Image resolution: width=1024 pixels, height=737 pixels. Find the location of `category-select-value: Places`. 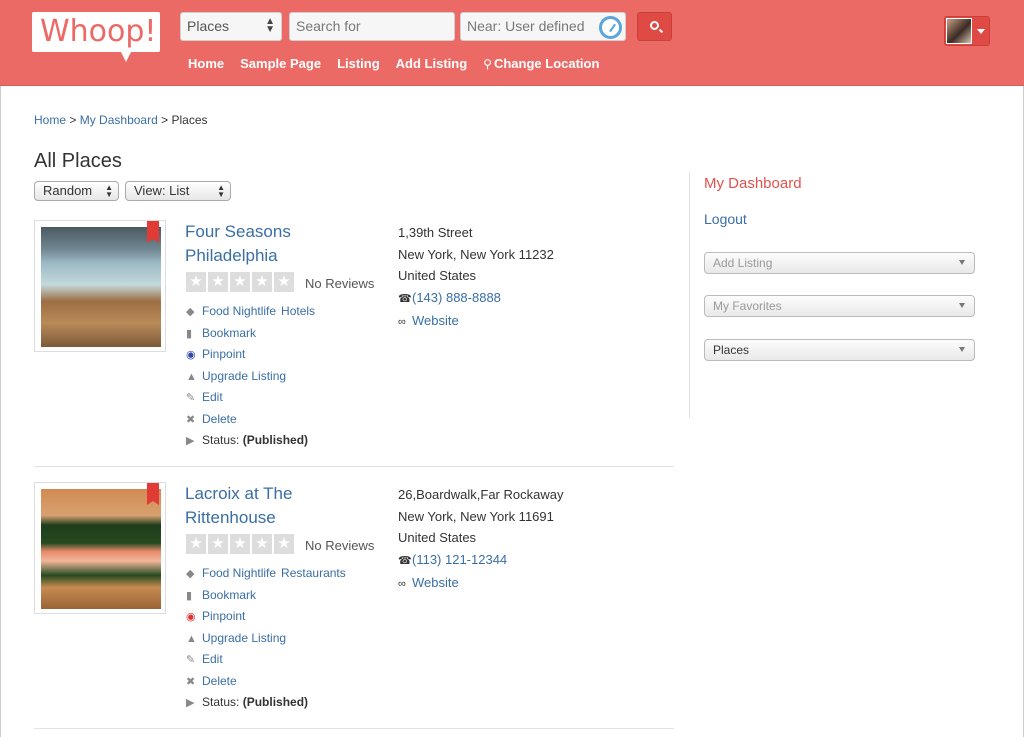

category-select-value: Places is located at coordinates (208, 26).